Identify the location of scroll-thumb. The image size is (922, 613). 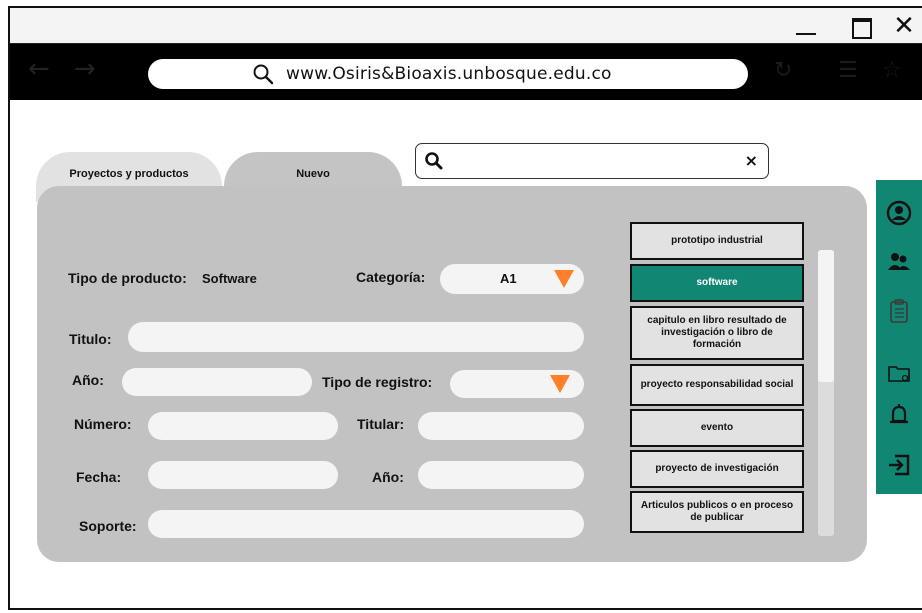
(826, 316).